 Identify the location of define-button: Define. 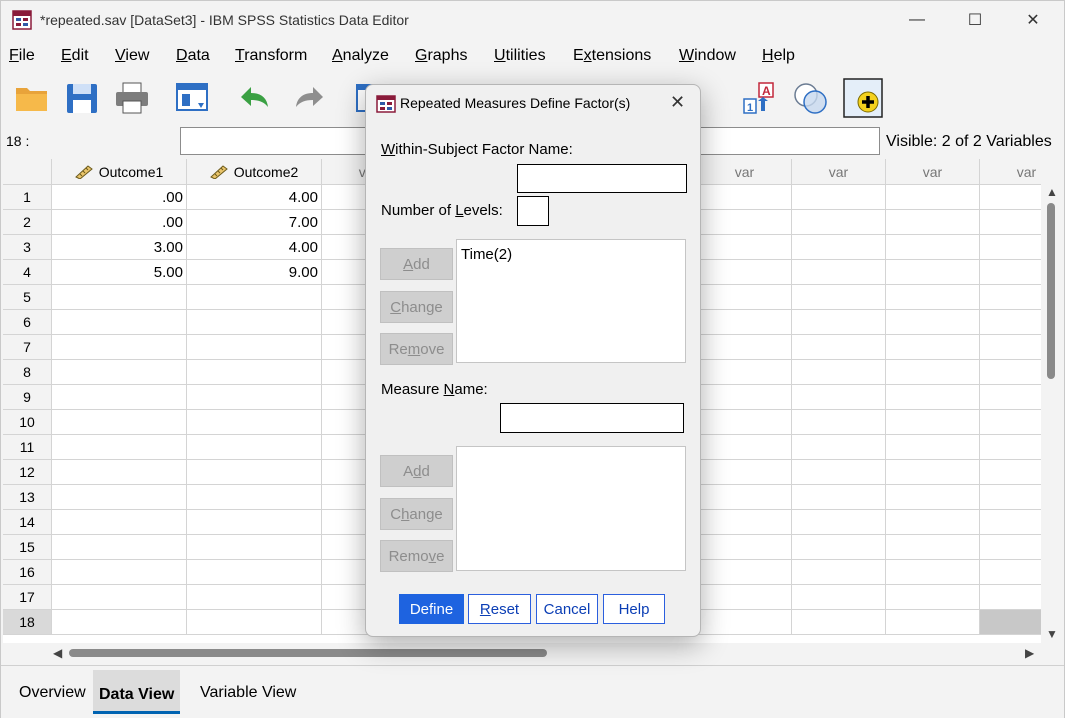
(431, 609).